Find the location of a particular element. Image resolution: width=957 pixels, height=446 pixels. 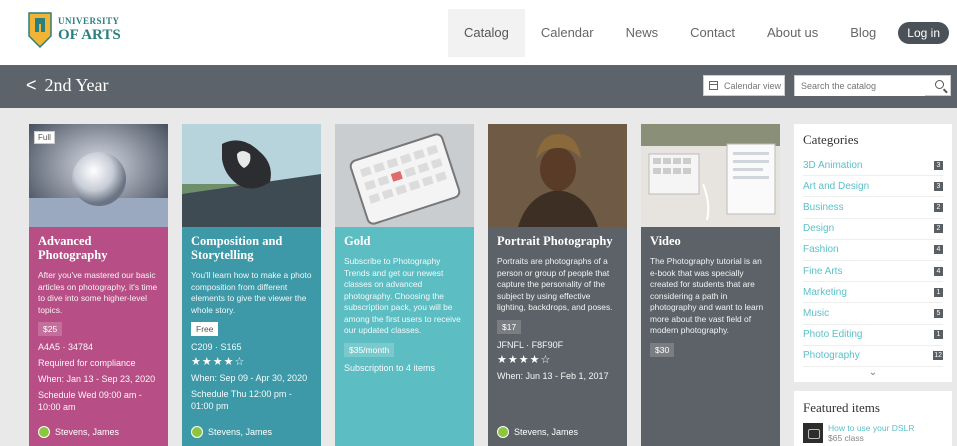

course-dates: When: Jan 13 - Sep 23, 2020 is located at coordinates (97, 379).